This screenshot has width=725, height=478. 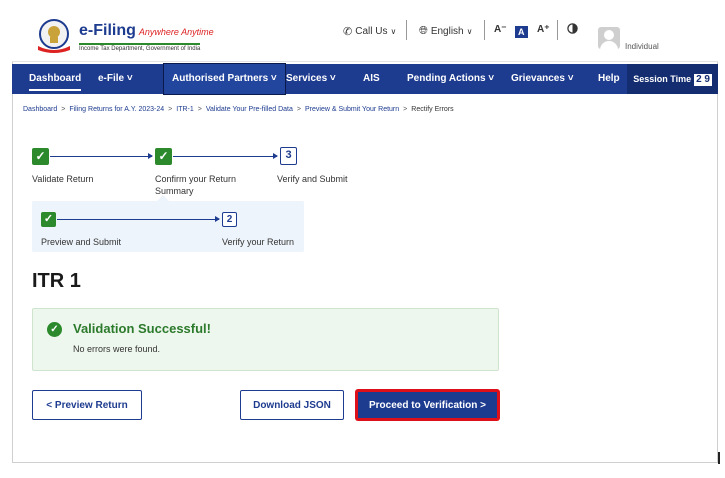 I want to click on frame-corner, so click(x=719, y=458).